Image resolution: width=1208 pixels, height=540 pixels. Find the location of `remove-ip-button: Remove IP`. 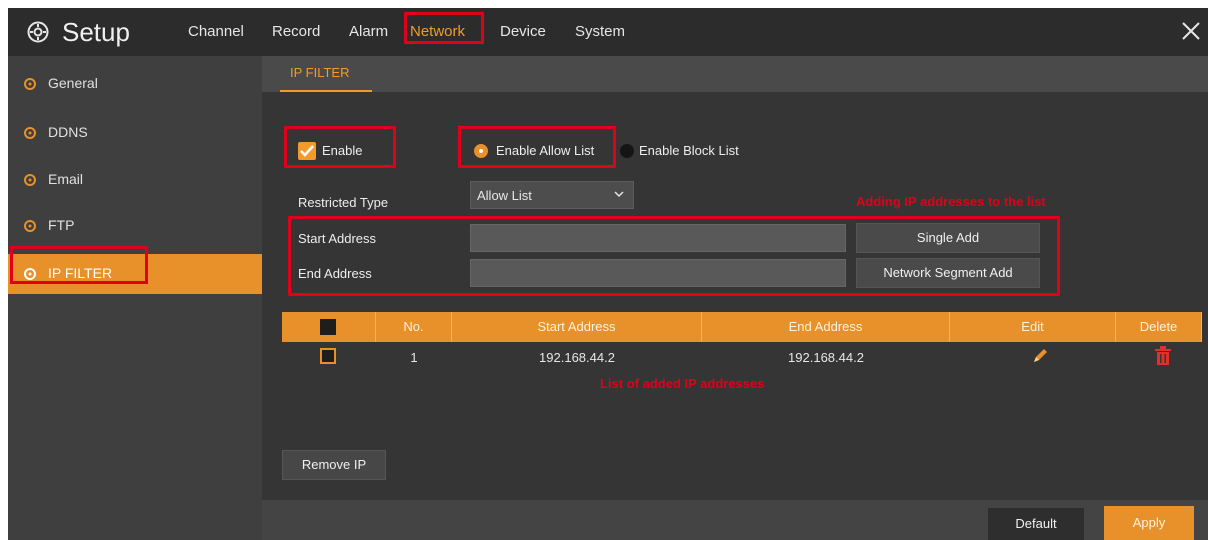

remove-ip-button: Remove IP is located at coordinates (334, 465).